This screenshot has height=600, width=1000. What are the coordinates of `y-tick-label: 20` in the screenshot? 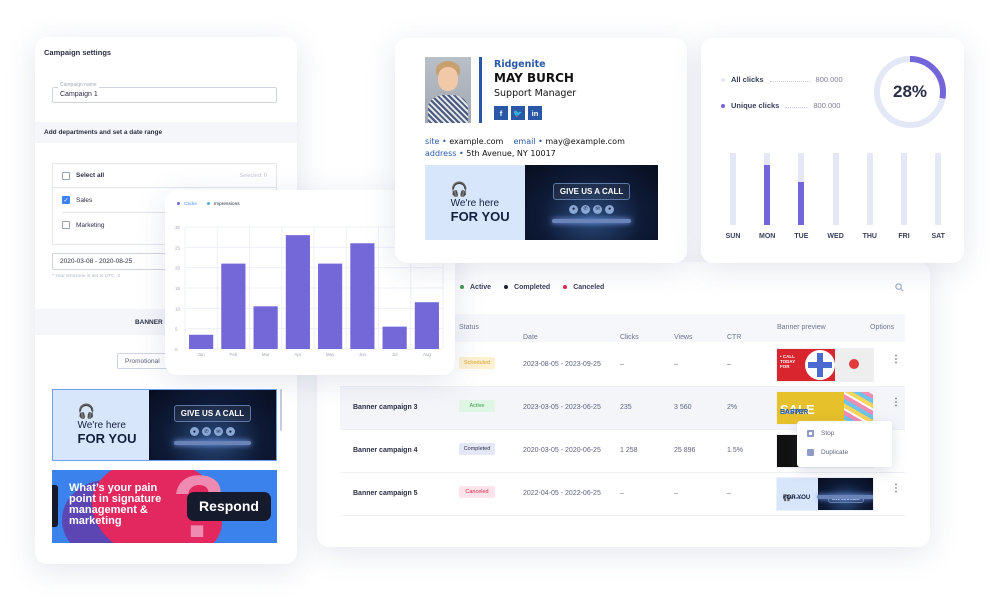 It's located at (178, 268).